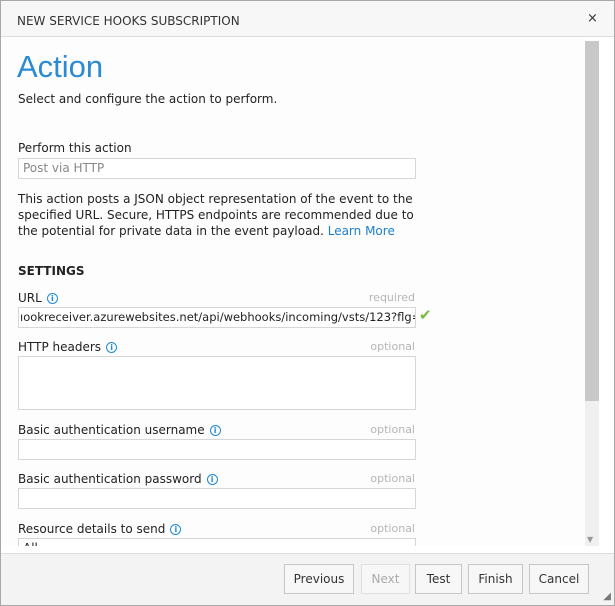 Image resolution: width=615 pixels, height=606 pixels. Describe the element at coordinates (425, 315) in the screenshot. I see `valid-check-icon: ✔` at that location.